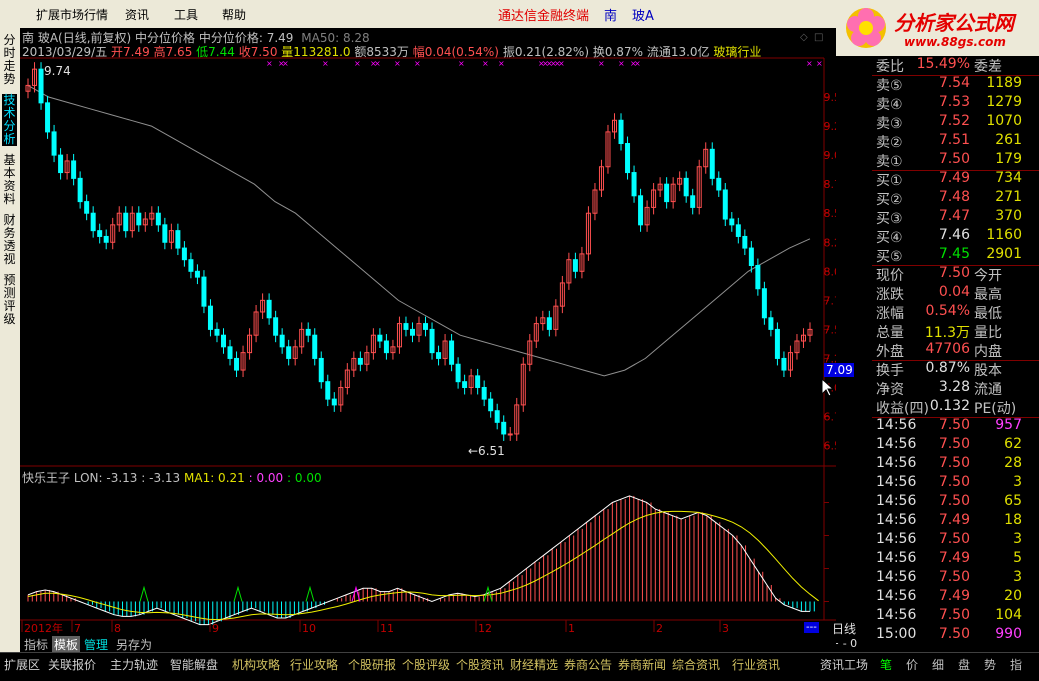 The width and height of the screenshot is (1039, 681). Describe the element at coordinates (256, 664) in the screenshot. I see `bottom-nav-item: 机构攻略` at that location.